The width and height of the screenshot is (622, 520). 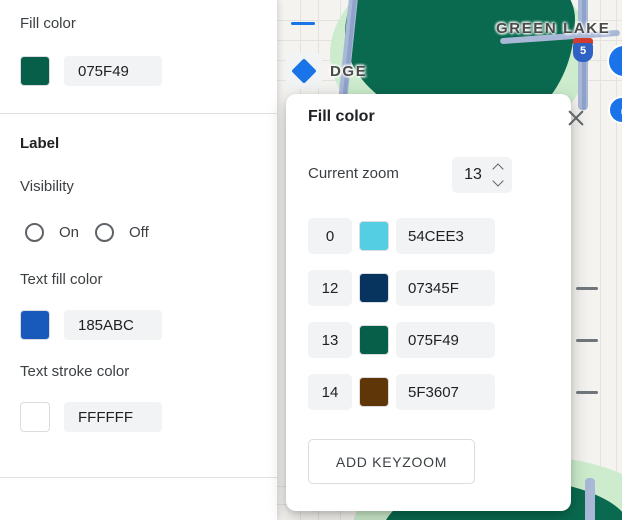 What do you see at coordinates (349, 71) in the screenshot?
I see `map-label-dge: DGE` at bounding box center [349, 71].